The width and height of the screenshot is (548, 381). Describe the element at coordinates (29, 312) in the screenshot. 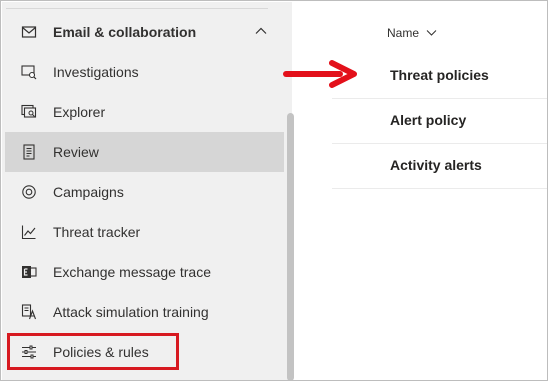

I see `attack-simulation-icon` at that location.